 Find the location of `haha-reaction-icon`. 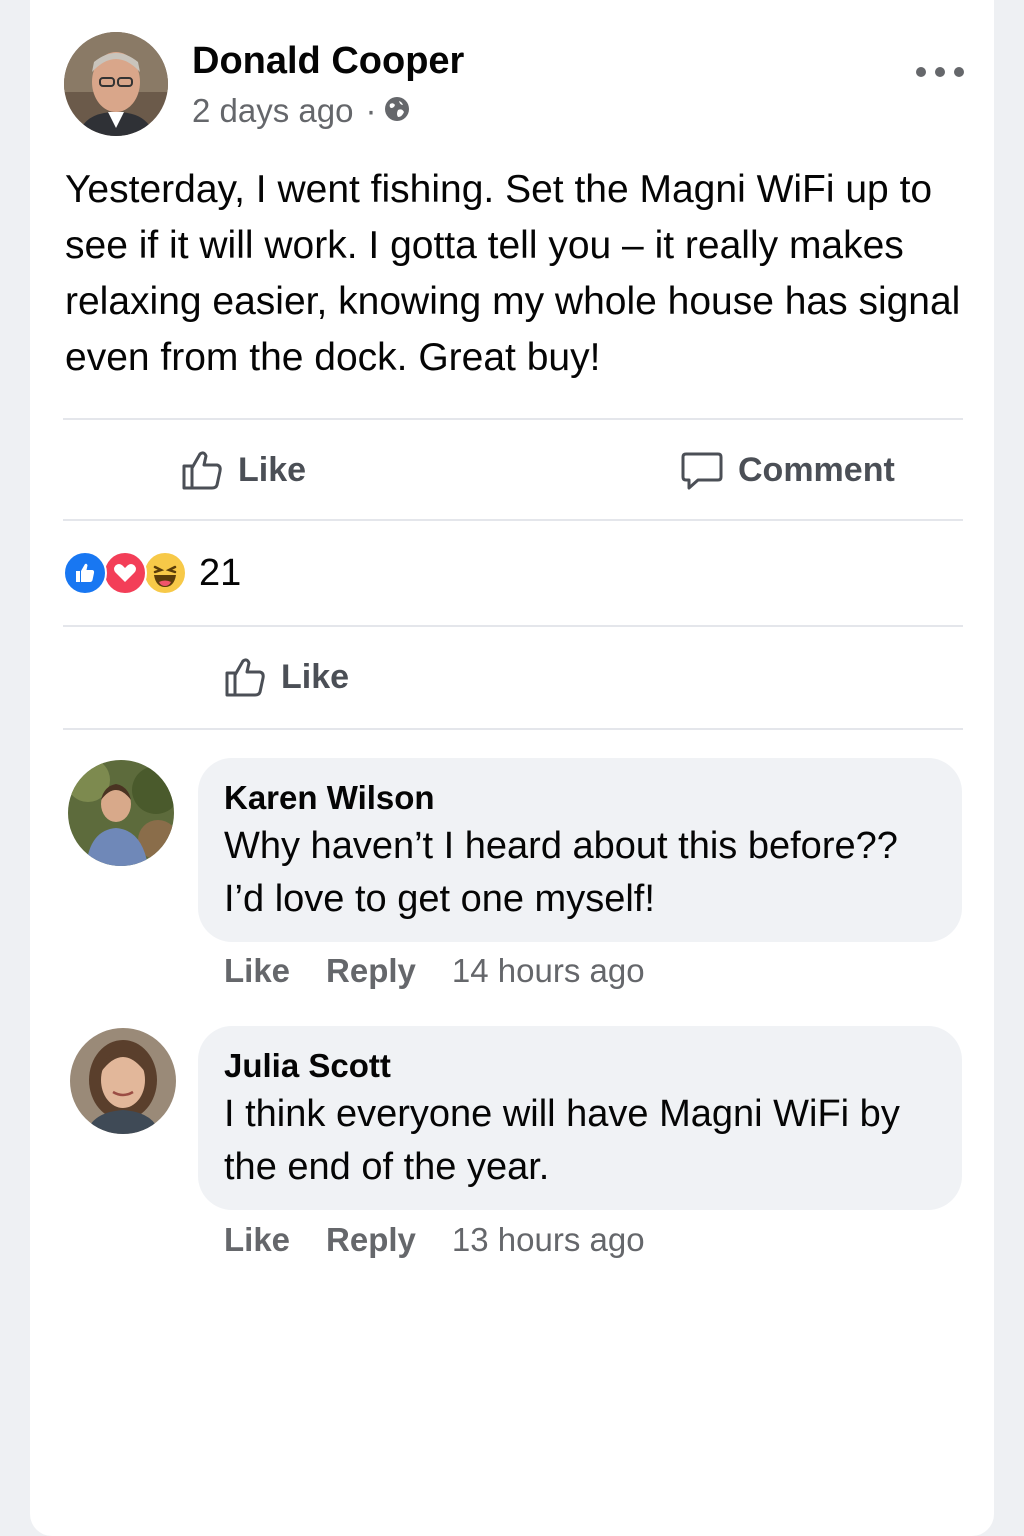

haha-reaction-icon is located at coordinates (165, 573).